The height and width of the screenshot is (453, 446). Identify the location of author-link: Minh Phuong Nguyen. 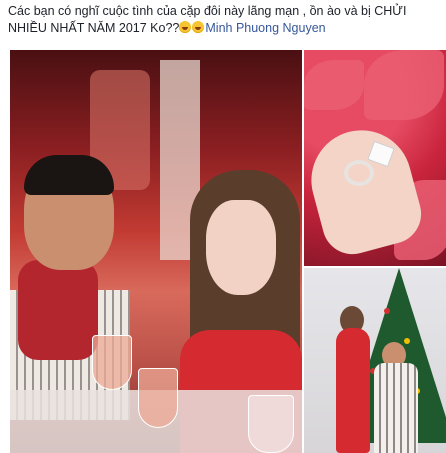
(265, 28).